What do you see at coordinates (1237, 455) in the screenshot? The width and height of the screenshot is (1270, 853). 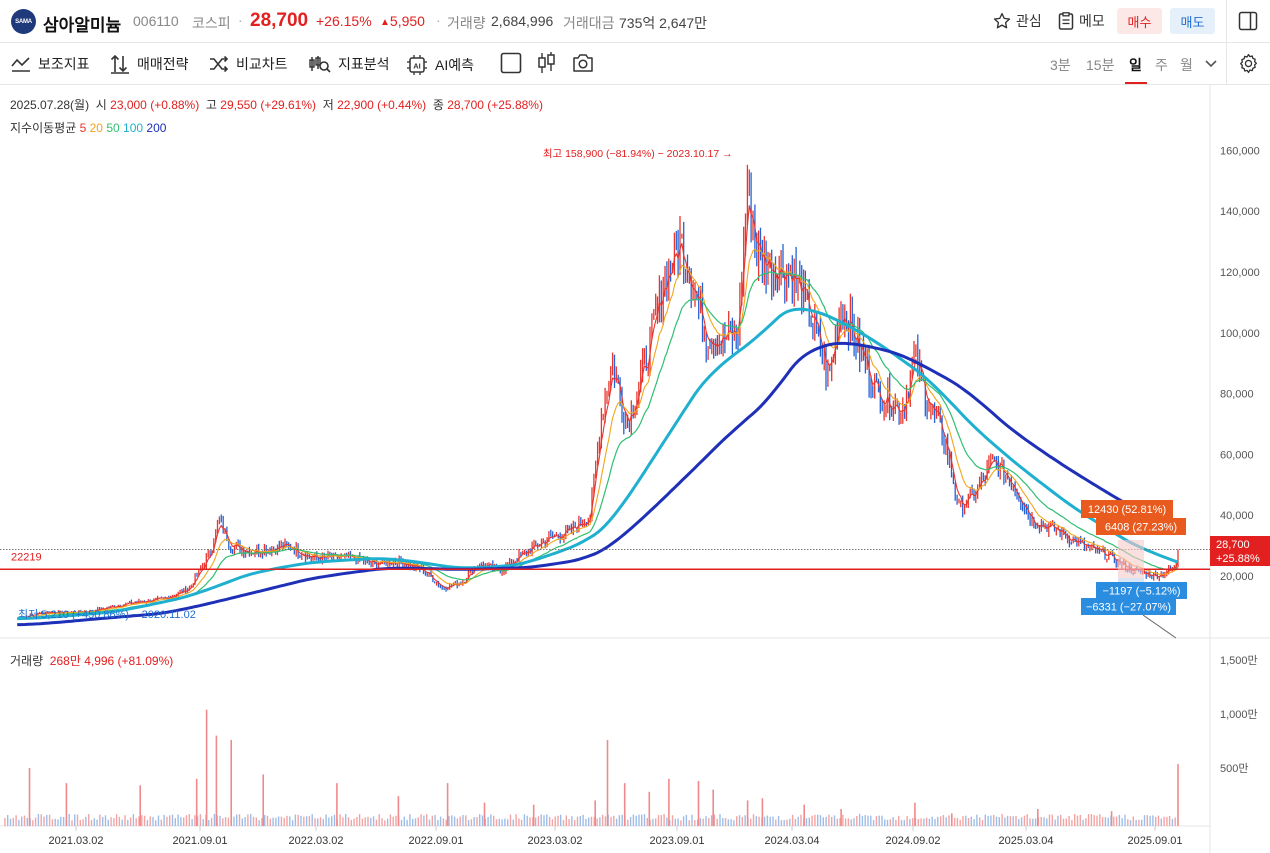 I see `y-tick-label: 60,000` at bounding box center [1237, 455].